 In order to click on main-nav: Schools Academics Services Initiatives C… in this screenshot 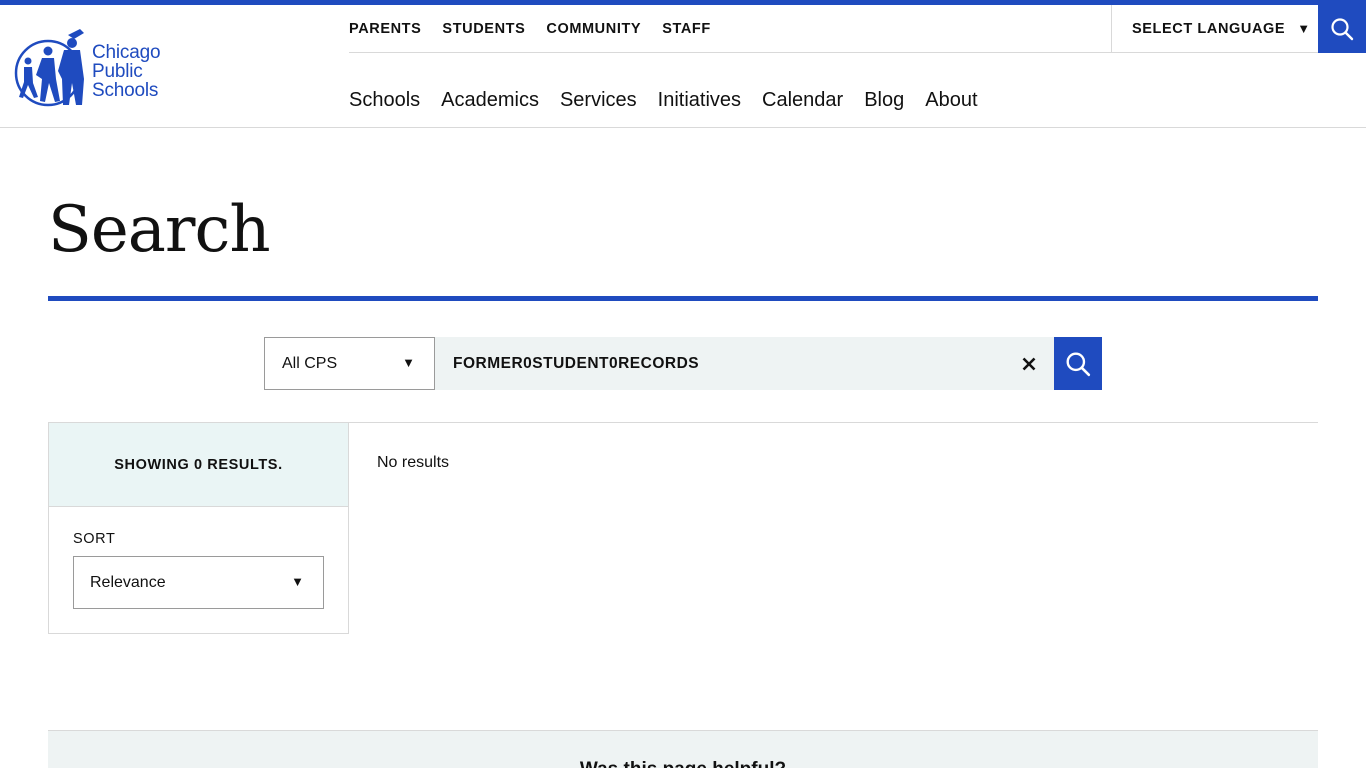, I will do `click(674, 100)`.